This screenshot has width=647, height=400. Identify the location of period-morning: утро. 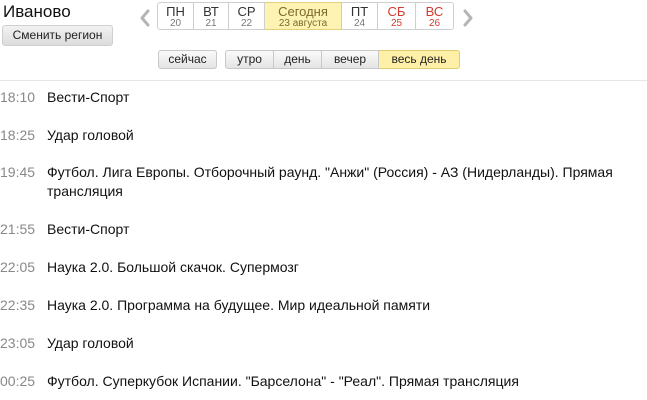
(249, 59).